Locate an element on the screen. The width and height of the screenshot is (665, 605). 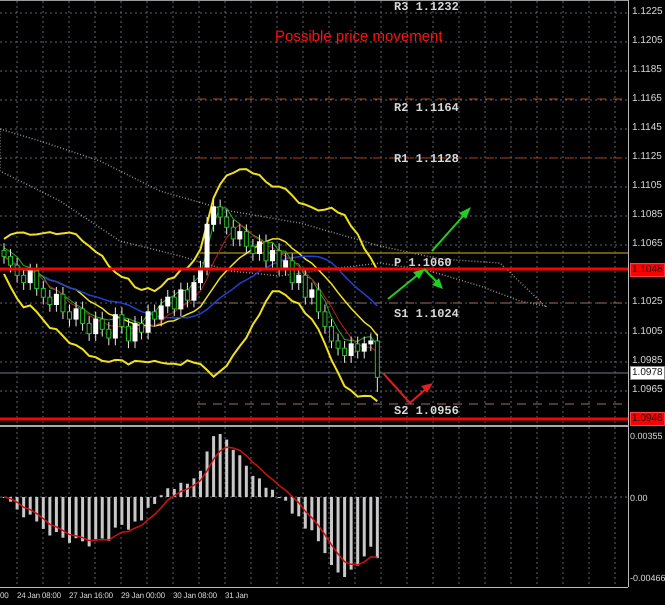
price-tick-label: 1.1085 is located at coordinates (647, 215).